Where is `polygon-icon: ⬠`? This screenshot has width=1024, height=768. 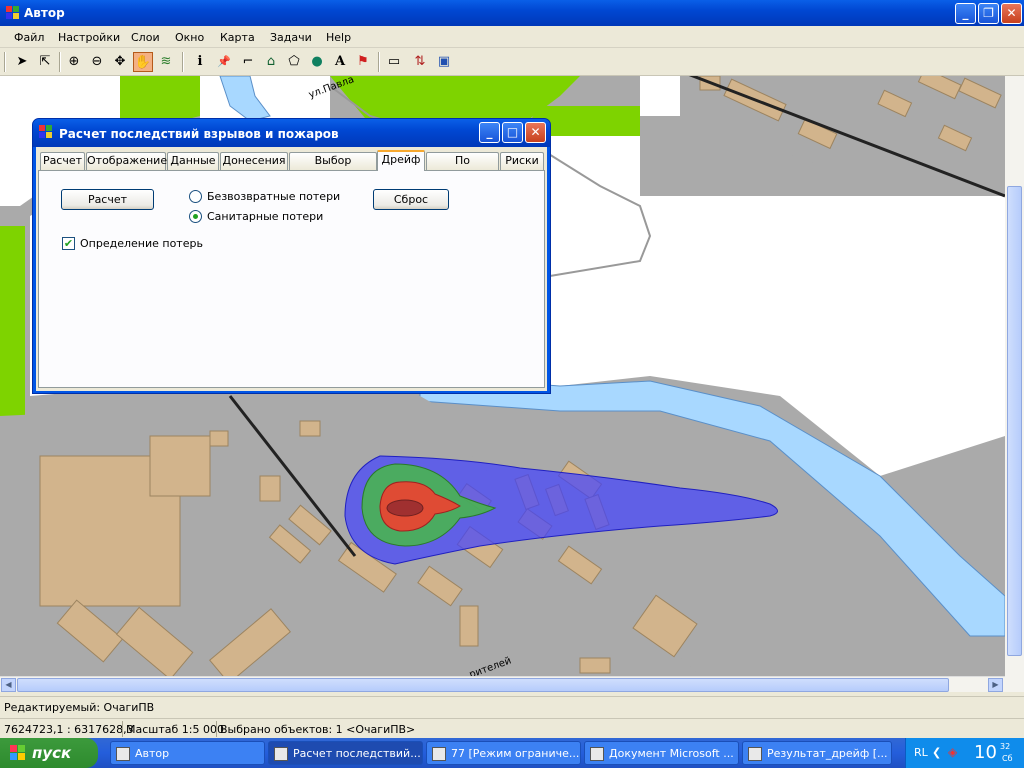 polygon-icon: ⬠ is located at coordinates (294, 62).